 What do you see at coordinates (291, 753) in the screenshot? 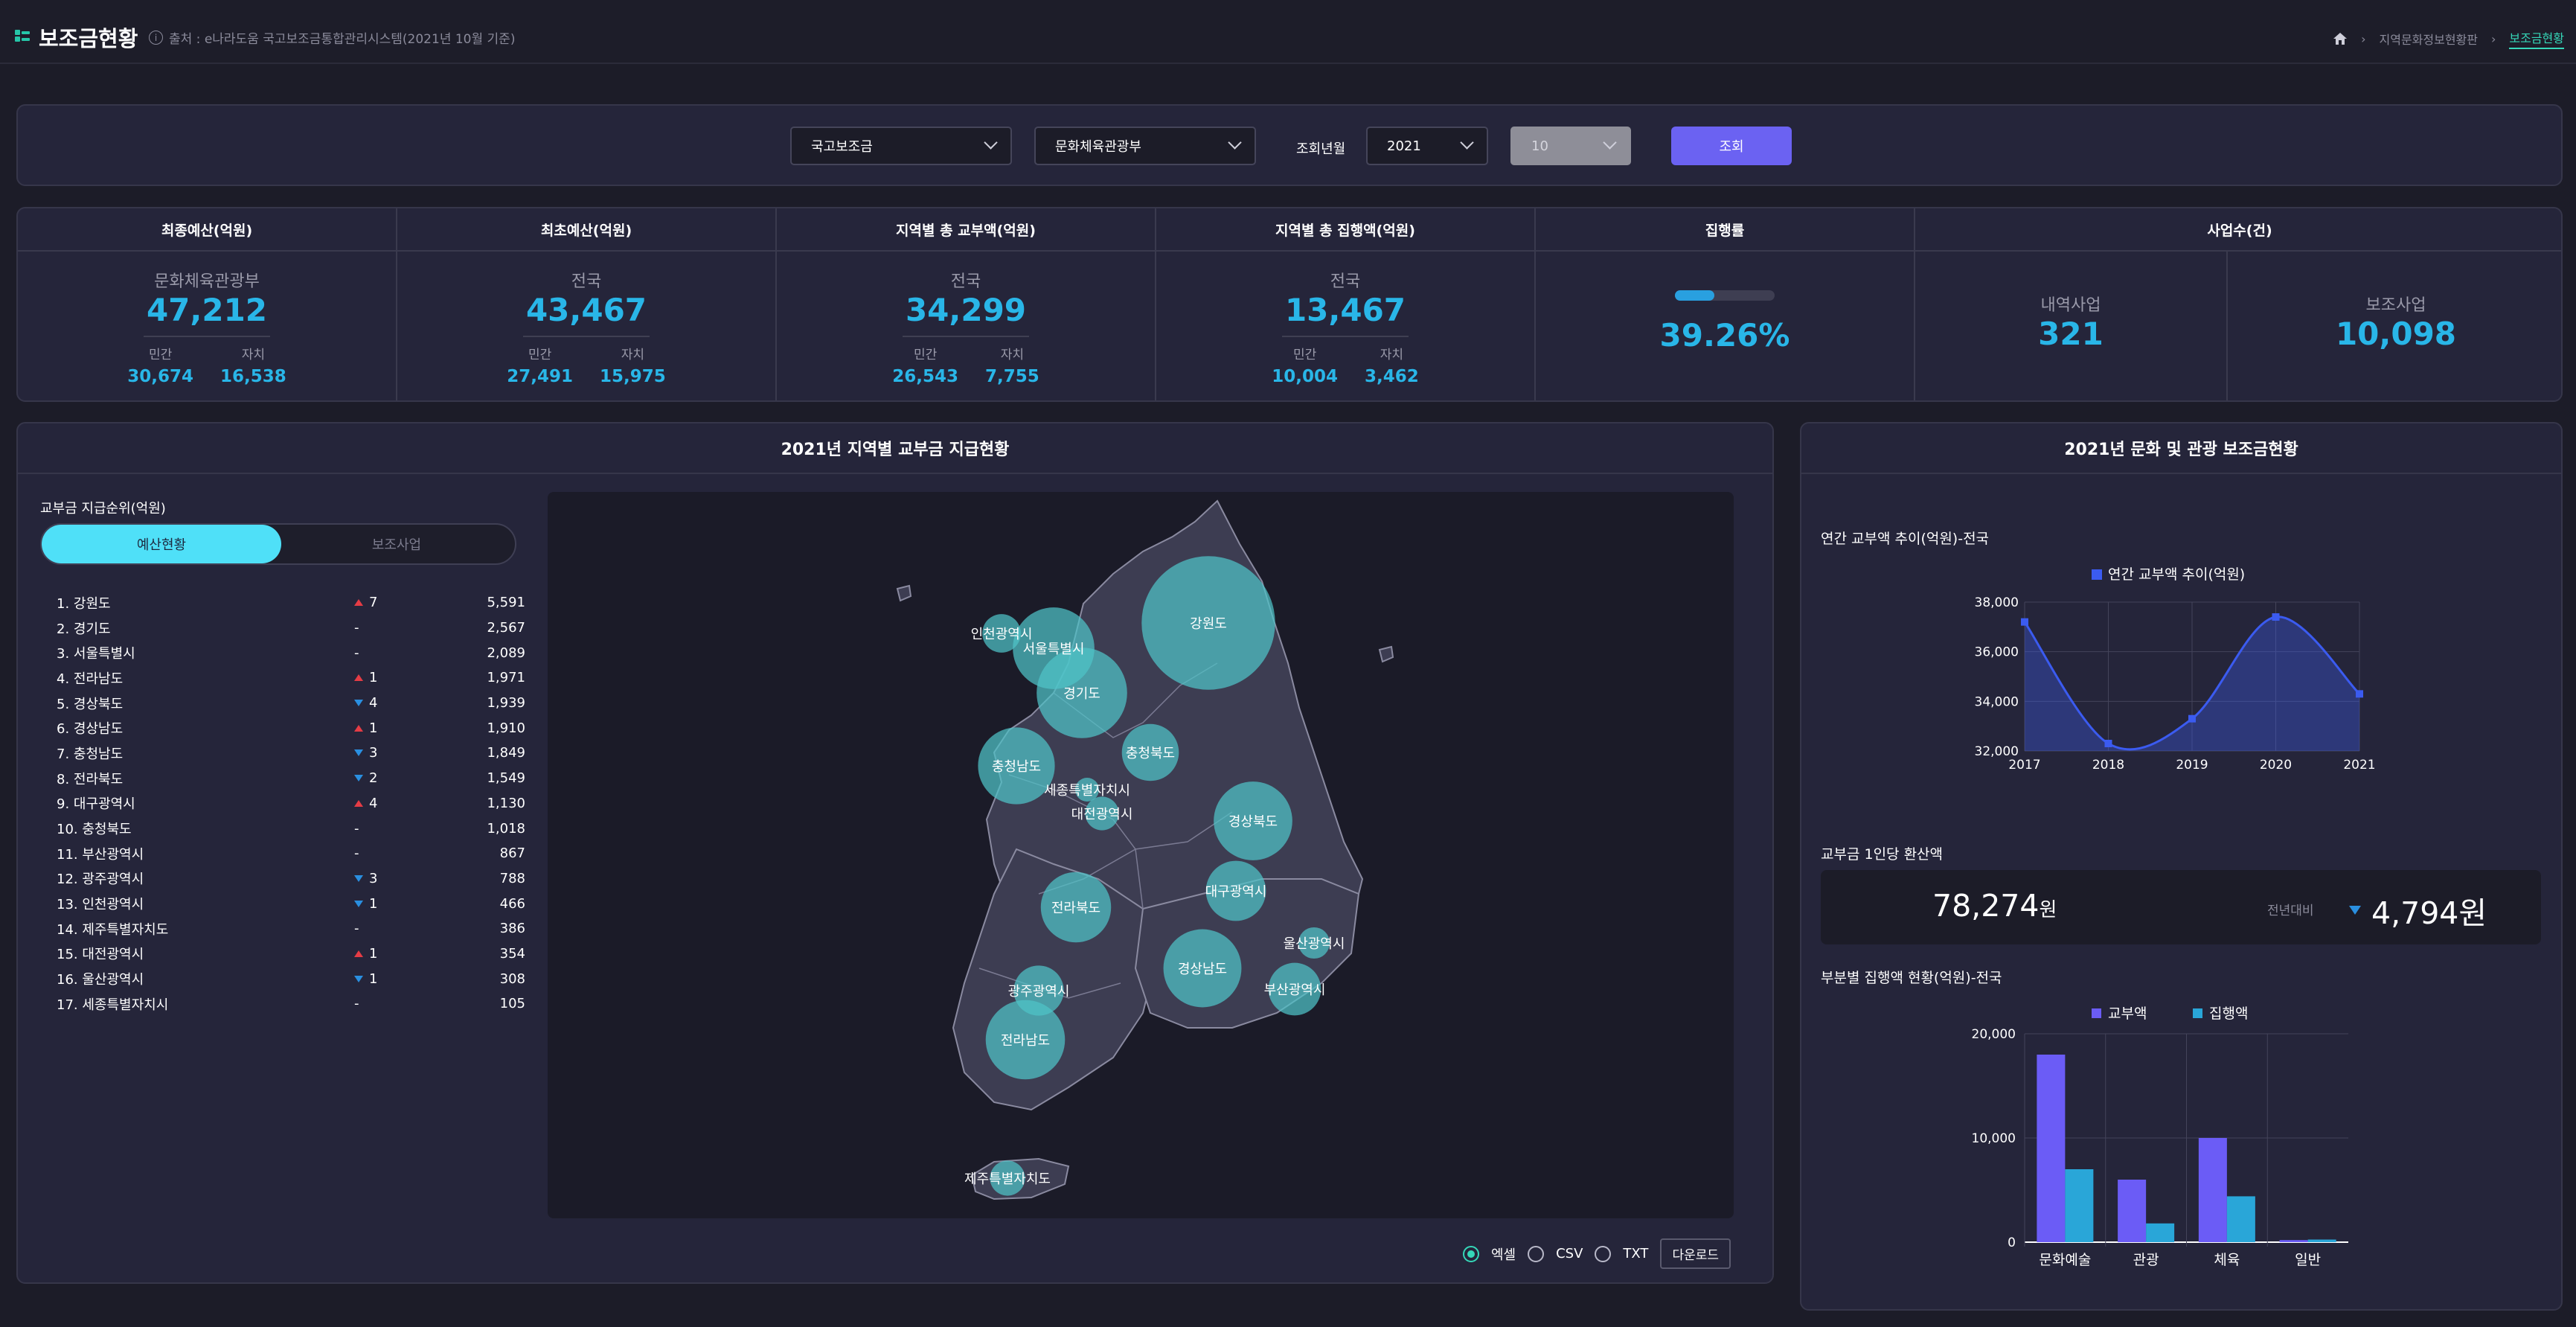
I see `ranking-row: 7. 충청남도 3 1,849` at bounding box center [291, 753].